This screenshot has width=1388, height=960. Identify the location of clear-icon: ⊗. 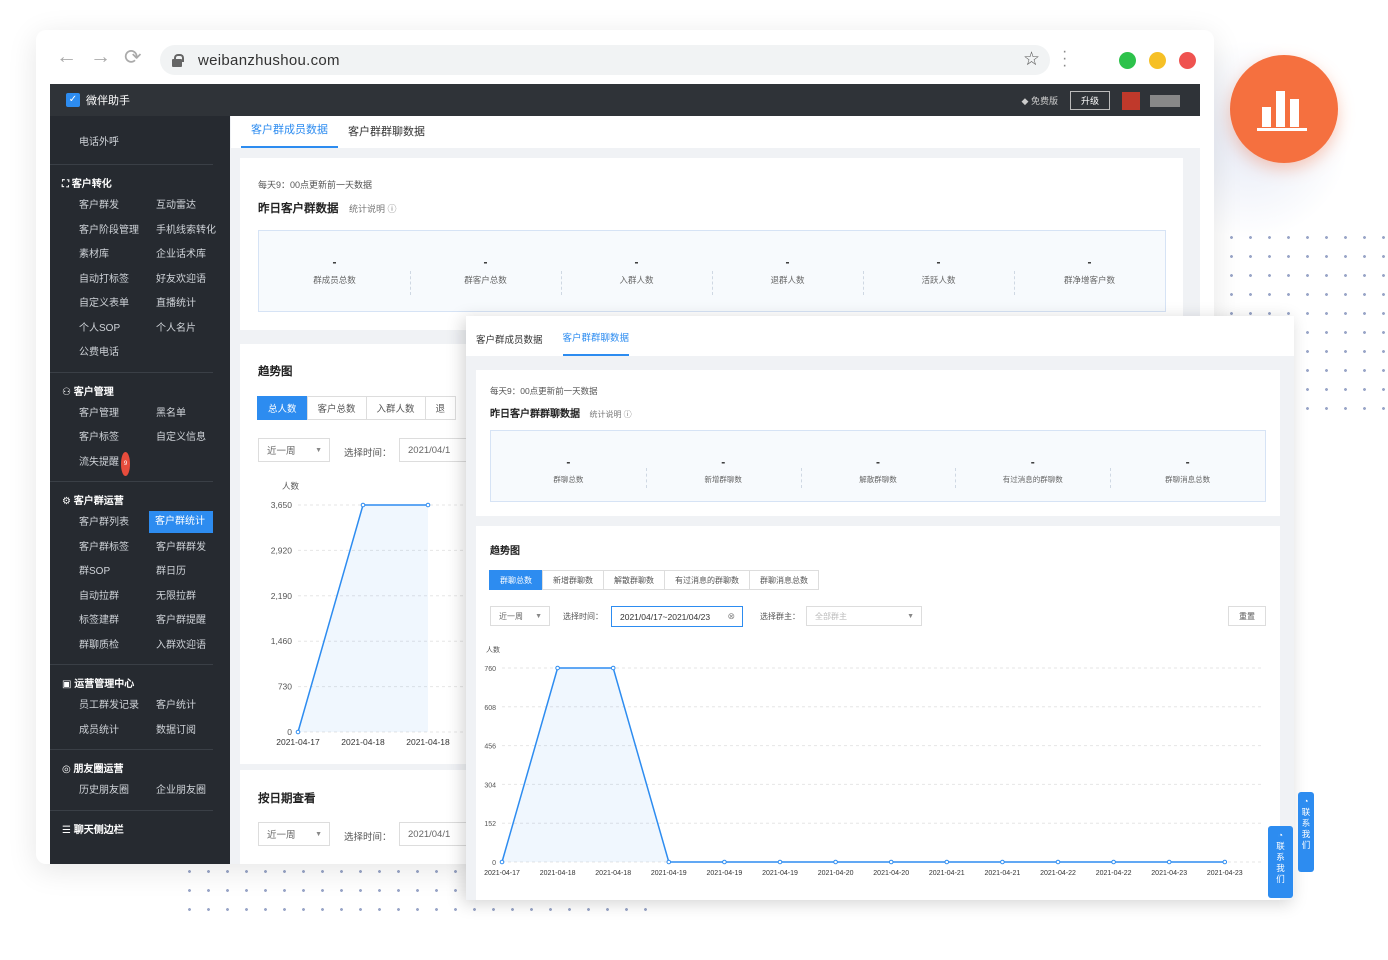
(731, 616).